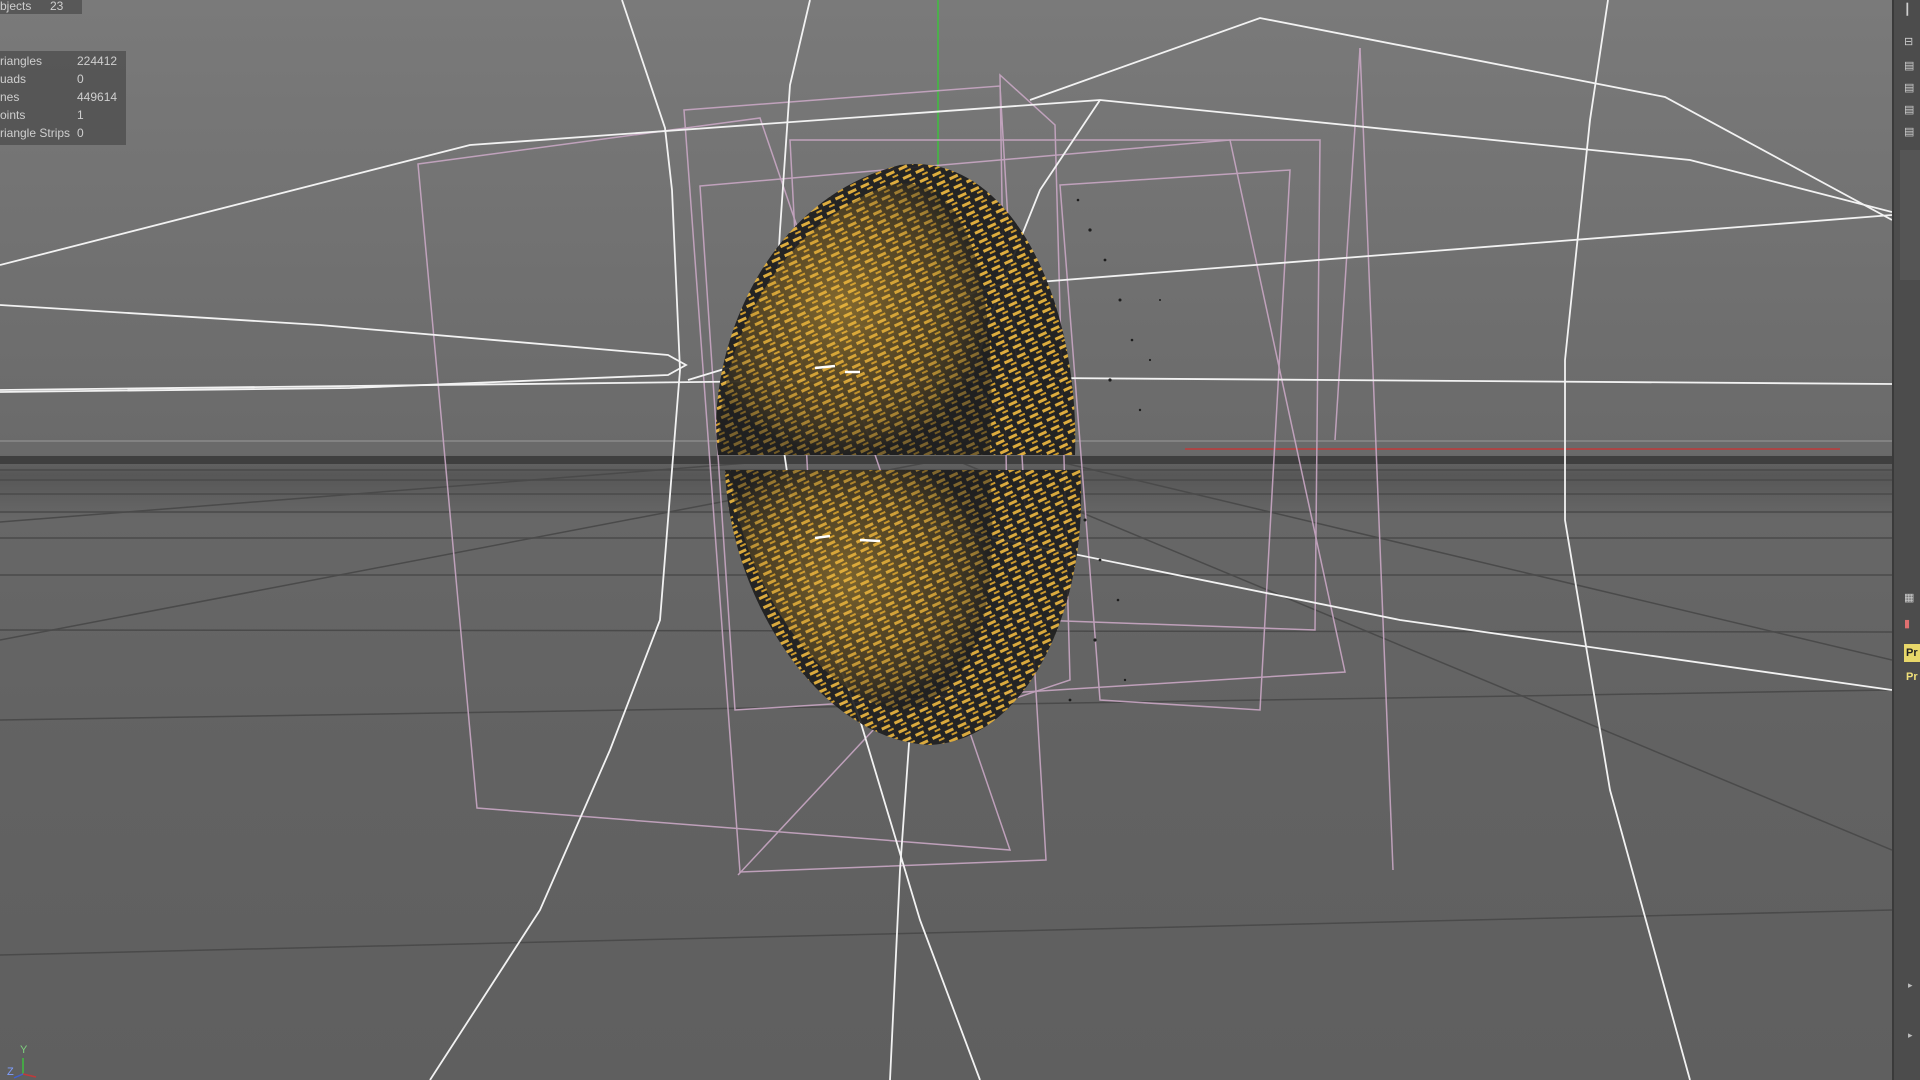  Describe the element at coordinates (24, 1050) in the screenshot. I see `axis-y-label: Y` at that location.